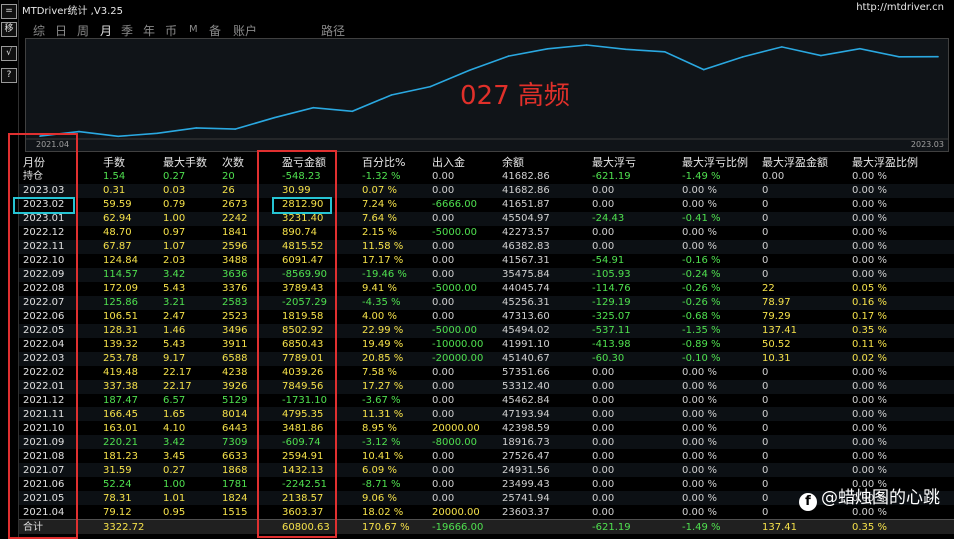 The image size is (954, 539). What do you see at coordinates (701, 345) in the screenshot?
I see `table-cell: -0.89 %` at bounding box center [701, 345].